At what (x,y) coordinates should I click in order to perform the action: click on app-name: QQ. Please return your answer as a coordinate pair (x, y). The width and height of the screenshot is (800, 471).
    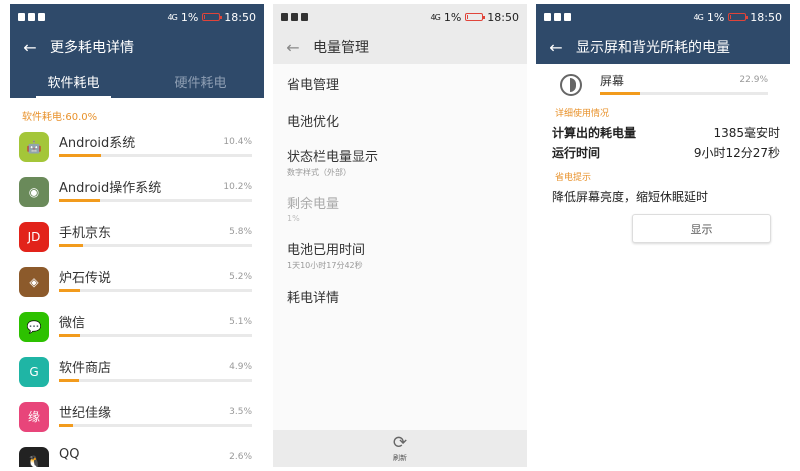
    Looking at the image, I should click on (69, 454).